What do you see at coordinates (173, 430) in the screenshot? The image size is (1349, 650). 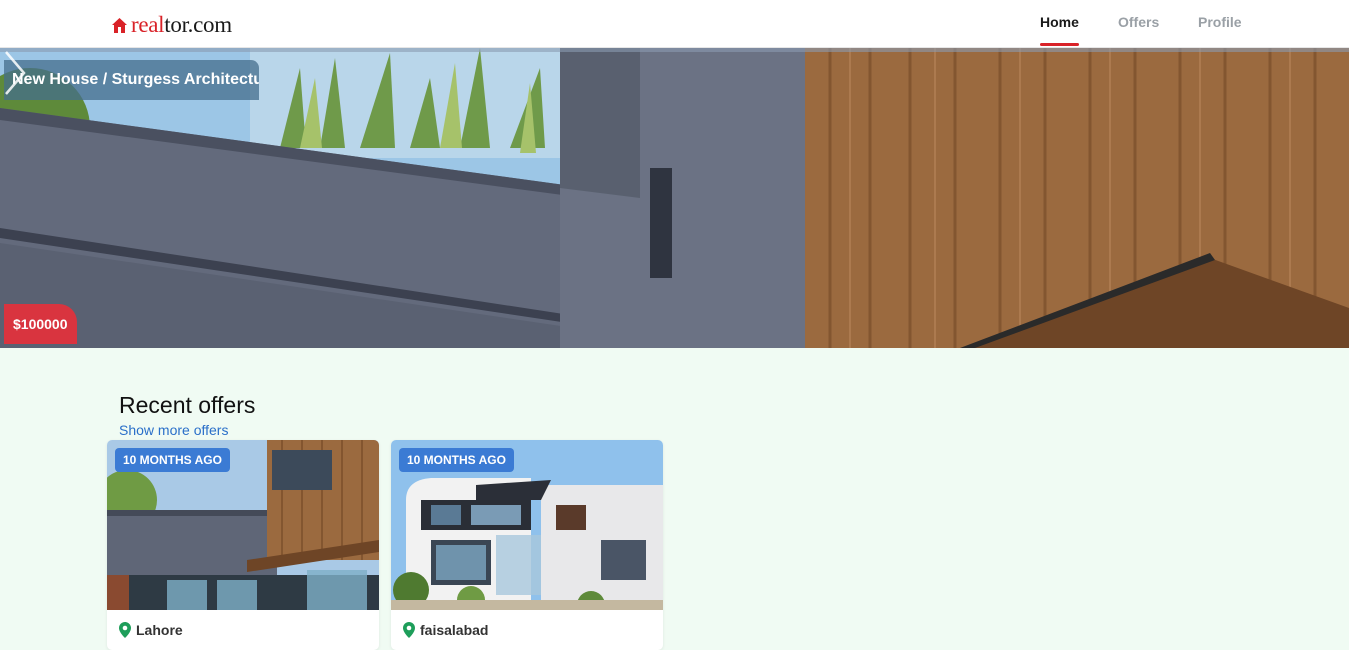 I see `show-more-offers-link: Show more offers` at bounding box center [173, 430].